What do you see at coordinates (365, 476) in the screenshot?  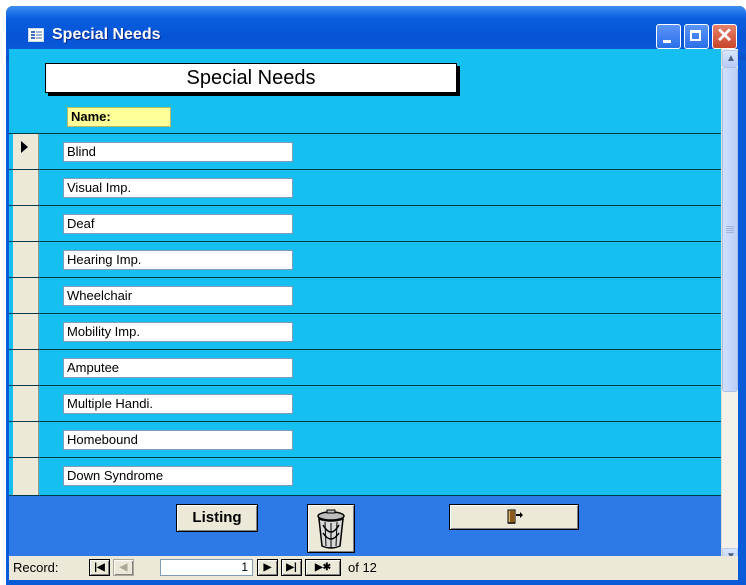 I see `record-row: Down Syndrome` at bounding box center [365, 476].